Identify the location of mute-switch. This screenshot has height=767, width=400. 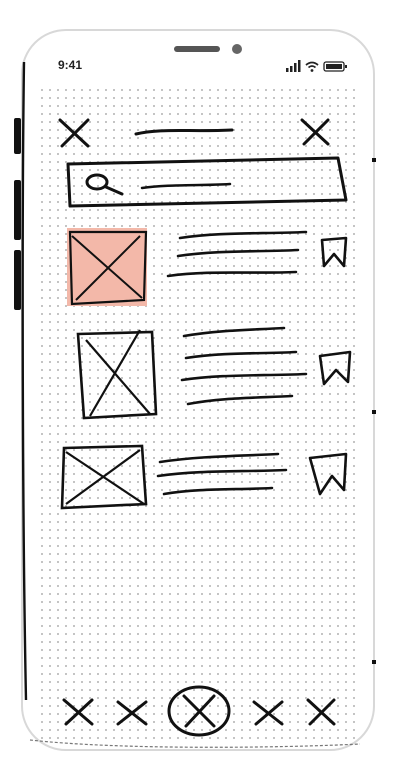
(17, 136).